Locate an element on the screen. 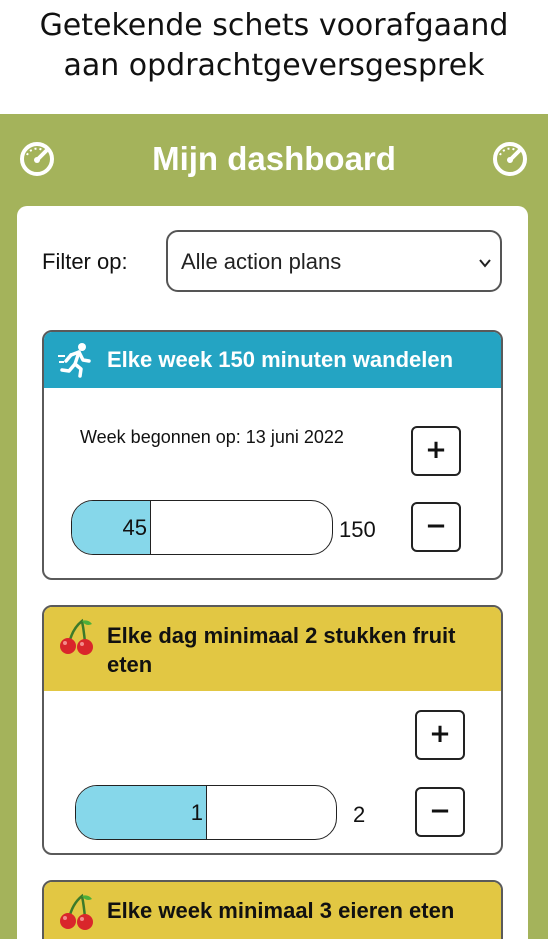  gauge-icon is located at coordinates (510, 159).